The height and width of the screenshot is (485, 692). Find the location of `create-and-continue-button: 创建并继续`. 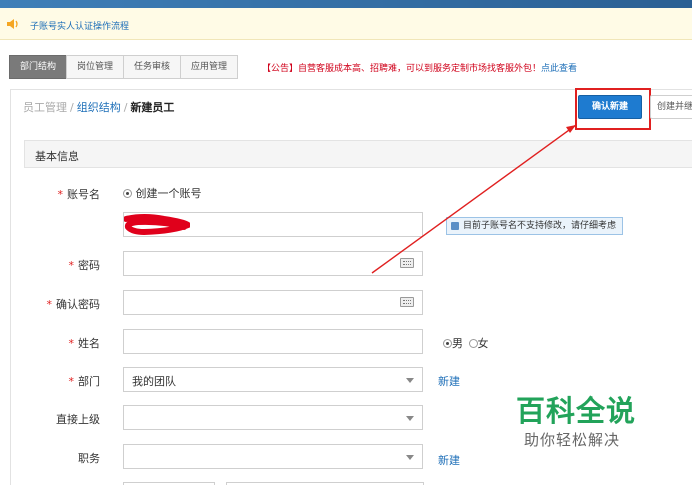

create-and-continue-button: 创建并继续 is located at coordinates (671, 107).